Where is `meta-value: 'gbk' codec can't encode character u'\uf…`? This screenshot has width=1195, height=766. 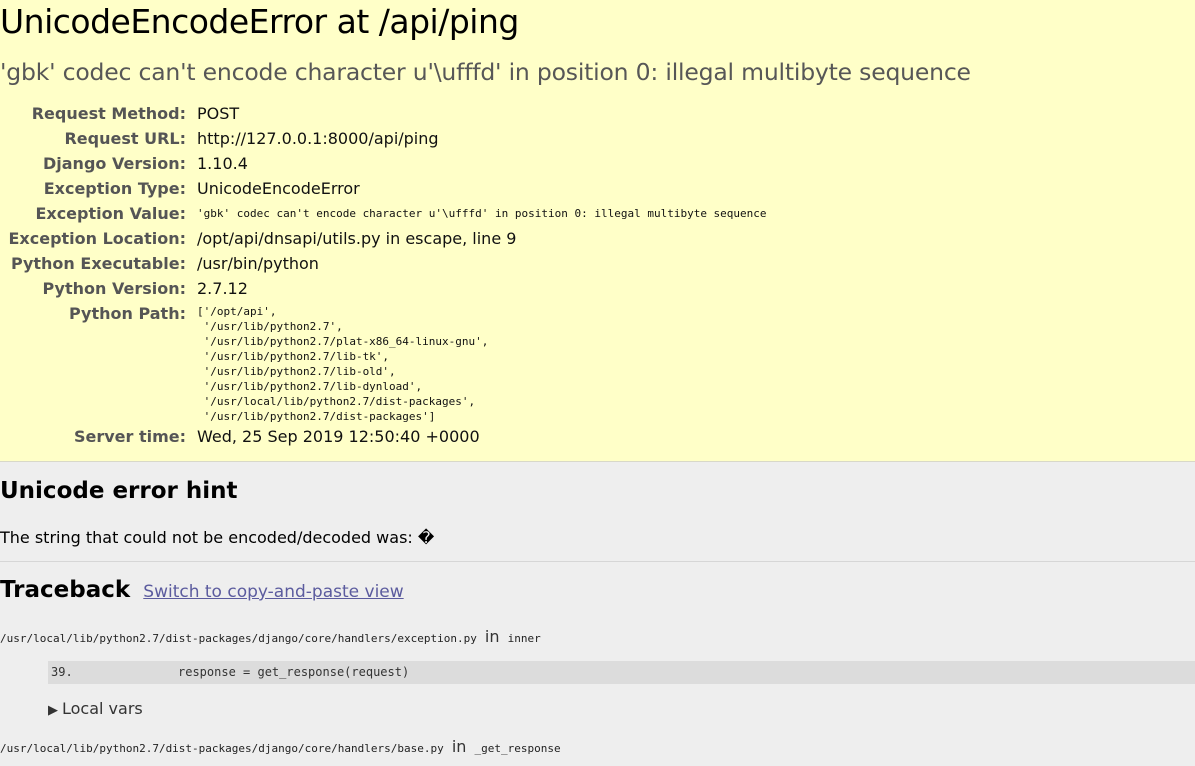 meta-value: 'gbk' codec can't encode character u'\uf… is located at coordinates (482, 213).